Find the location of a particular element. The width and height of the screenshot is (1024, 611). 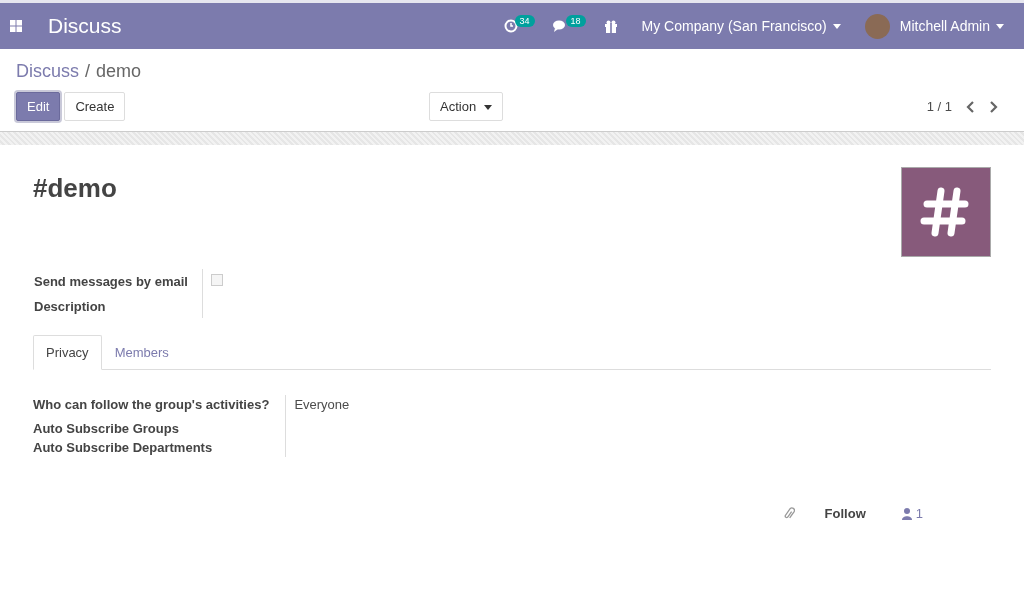

paperclip-icon is located at coordinates (788, 513).